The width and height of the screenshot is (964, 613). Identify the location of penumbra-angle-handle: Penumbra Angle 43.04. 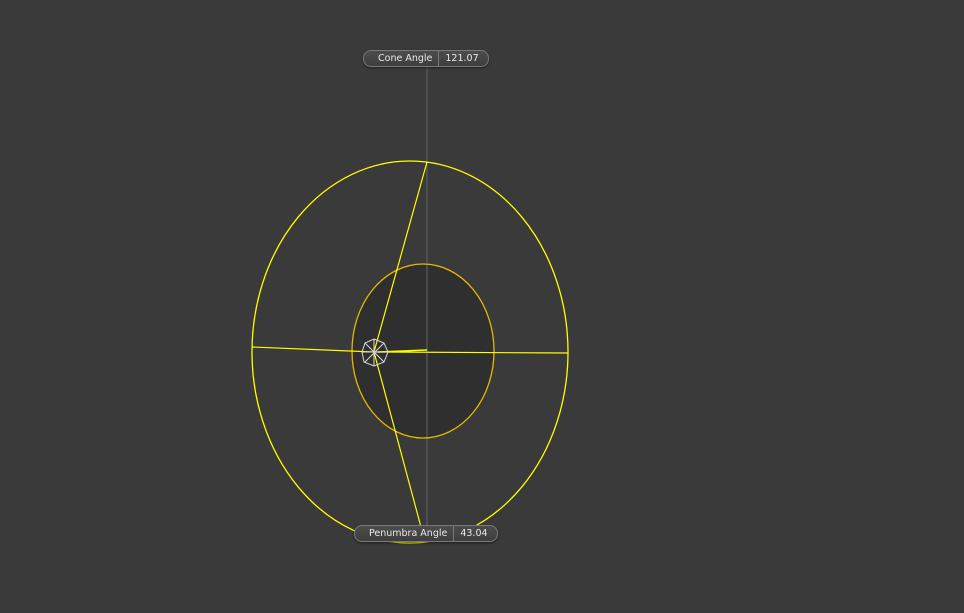
(426, 533).